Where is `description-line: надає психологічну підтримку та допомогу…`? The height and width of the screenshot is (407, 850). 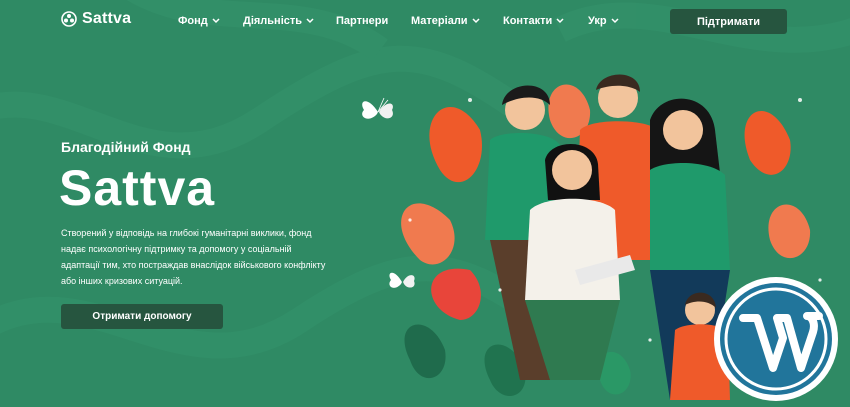
description-line: надає психологічну підтримку та допомогу… is located at coordinates (176, 249).